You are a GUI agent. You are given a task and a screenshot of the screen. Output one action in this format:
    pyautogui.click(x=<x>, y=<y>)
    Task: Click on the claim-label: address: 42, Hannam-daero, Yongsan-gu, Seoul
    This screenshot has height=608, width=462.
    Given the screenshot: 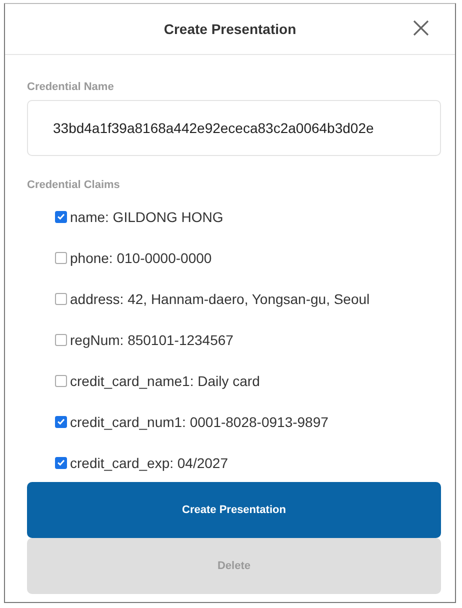 What is the action you would take?
    pyautogui.click(x=220, y=298)
    